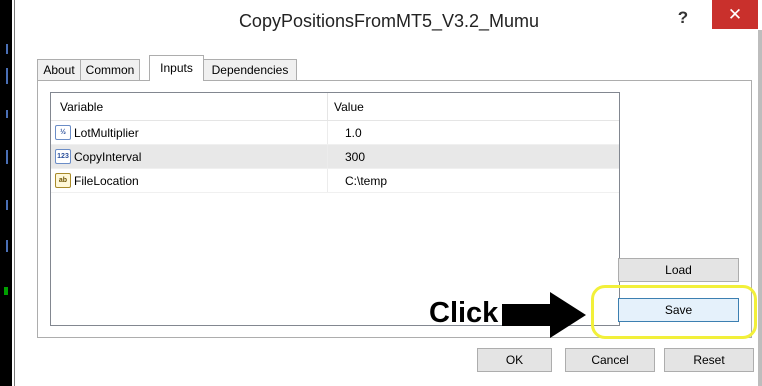 The width and height of the screenshot is (762, 386). I want to click on ok-button: OK, so click(514, 360).